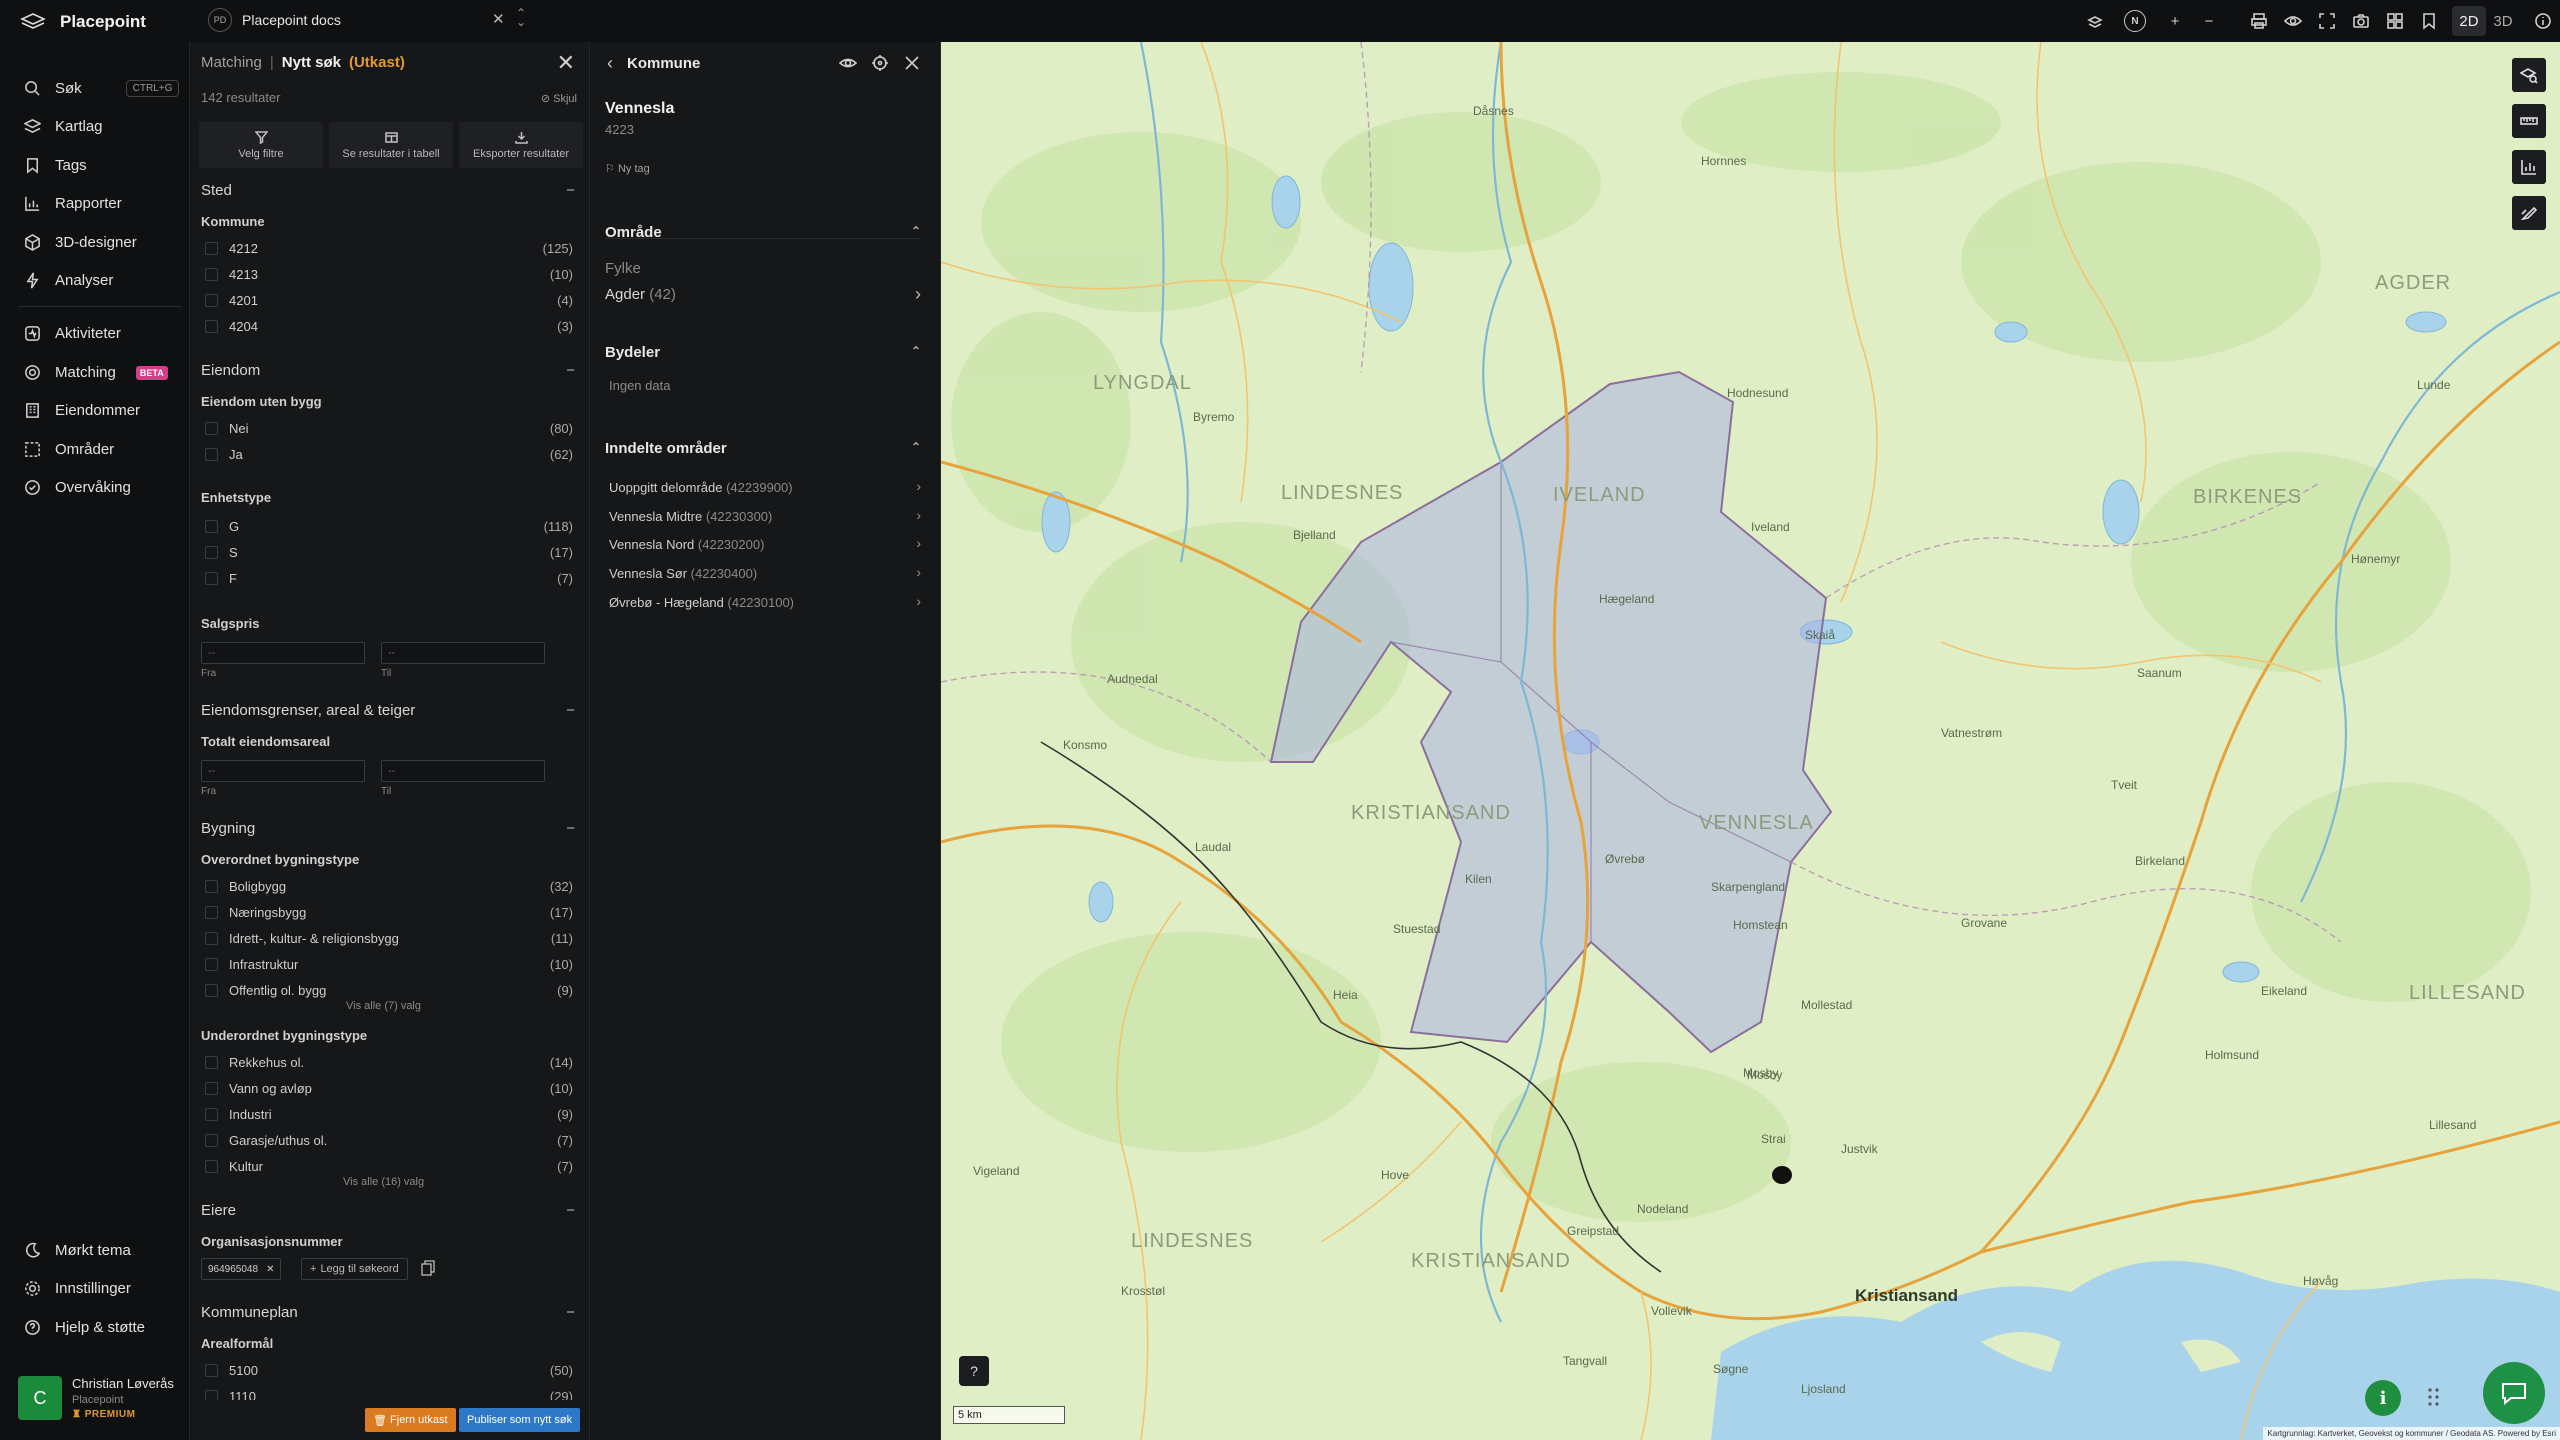 This screenshot has height=1440, width=2560. I want to click on sidebar-item-matching: Matching BETA, so click(96, 372).